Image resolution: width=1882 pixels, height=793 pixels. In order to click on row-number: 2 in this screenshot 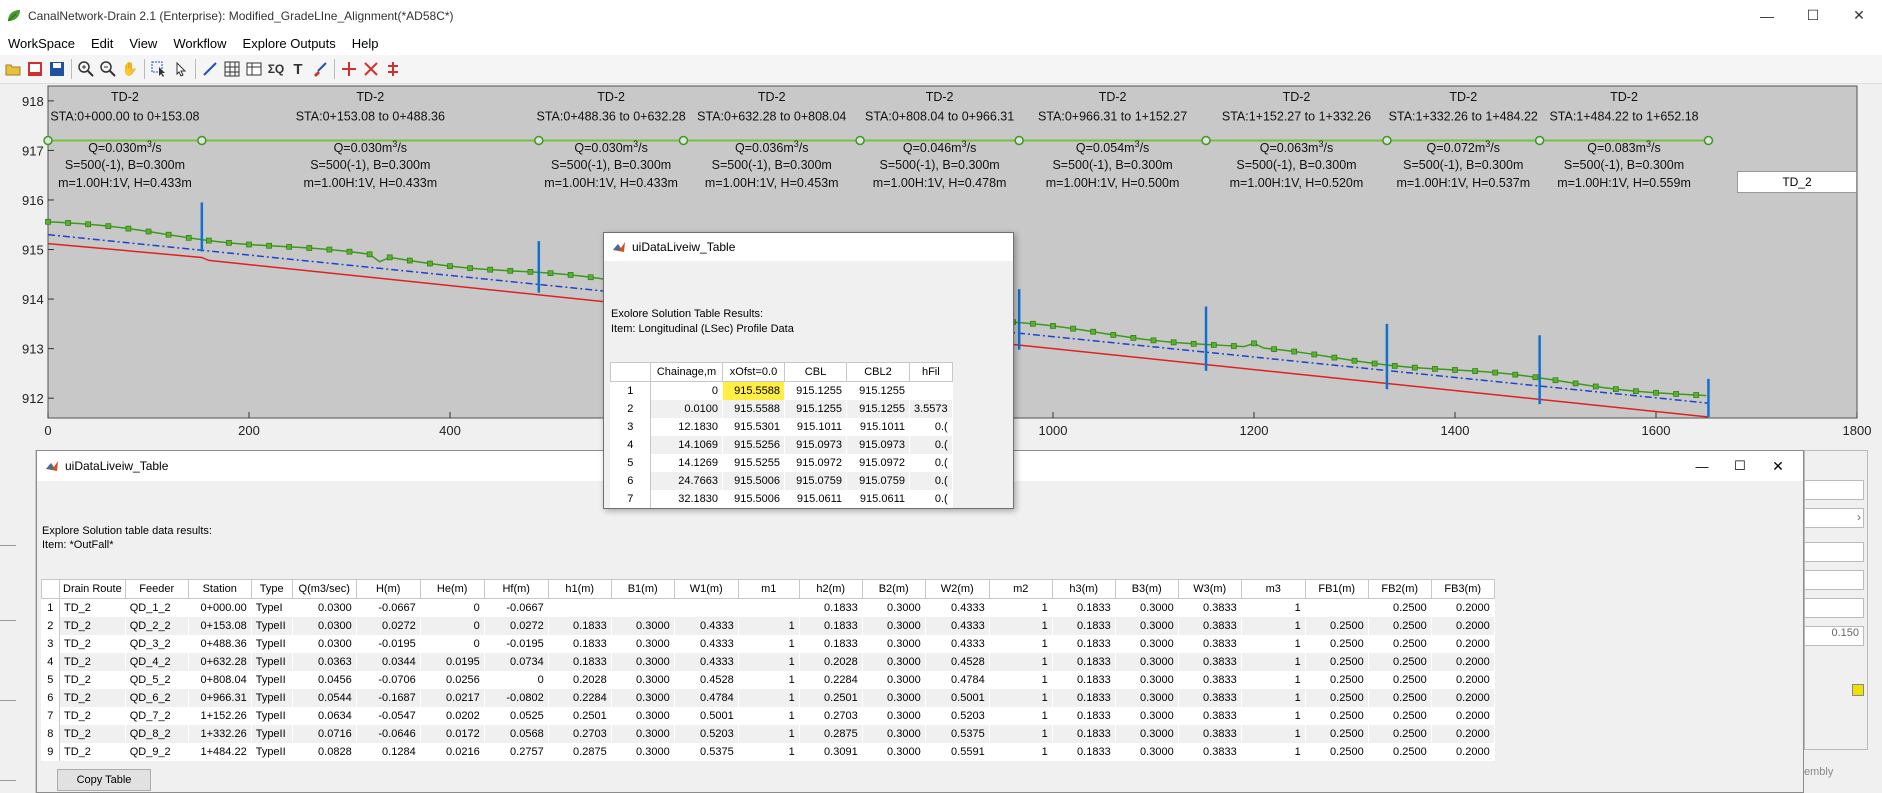, I will do `click(630, 408)`.